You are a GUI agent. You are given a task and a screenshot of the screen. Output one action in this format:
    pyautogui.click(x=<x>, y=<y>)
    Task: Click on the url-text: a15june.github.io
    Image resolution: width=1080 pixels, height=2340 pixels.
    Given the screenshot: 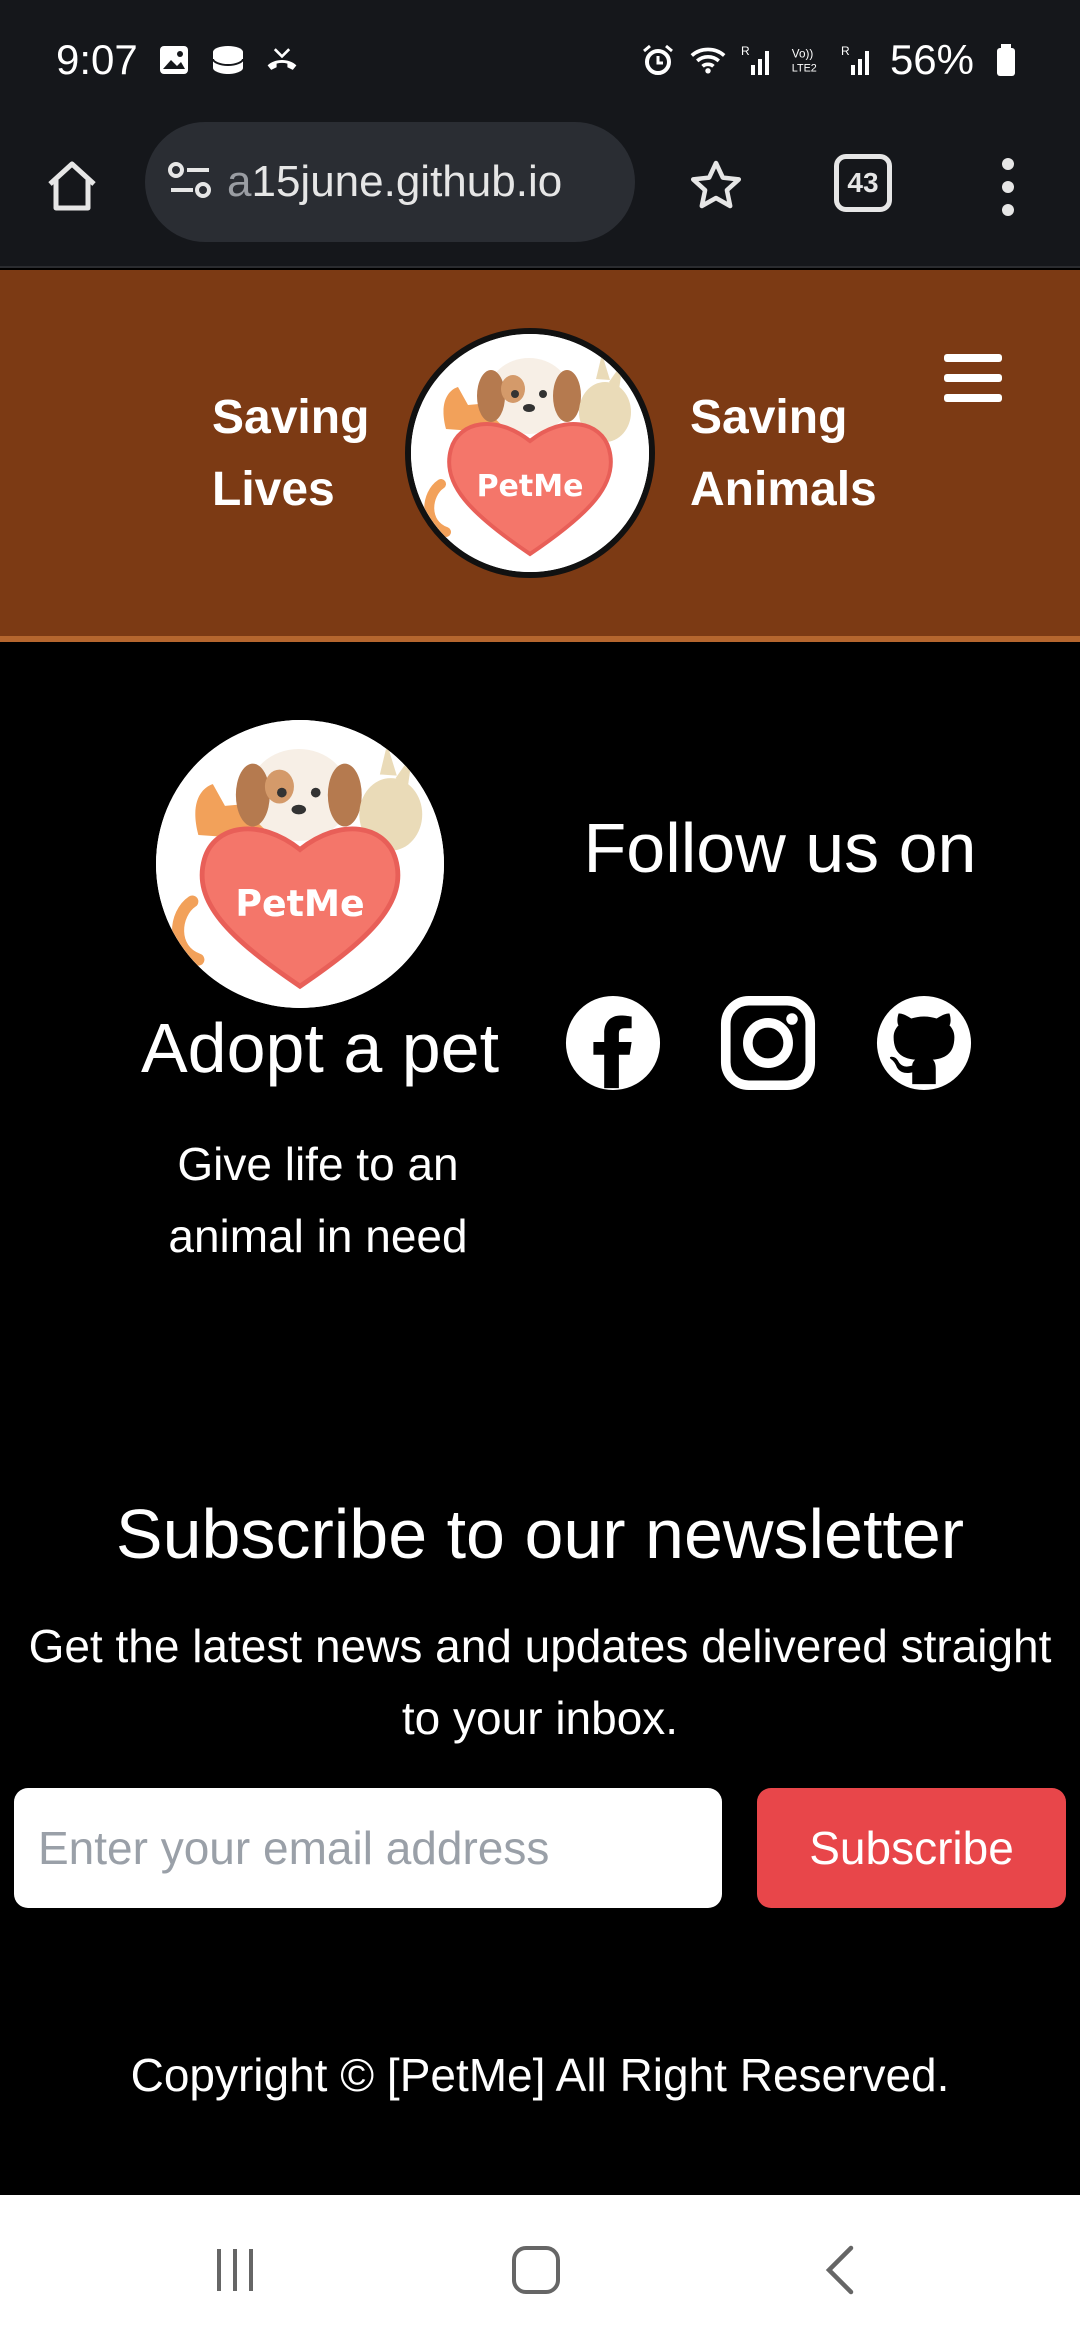 What is the action you would take?
    pyautogui.click(x=395, y=181)
    